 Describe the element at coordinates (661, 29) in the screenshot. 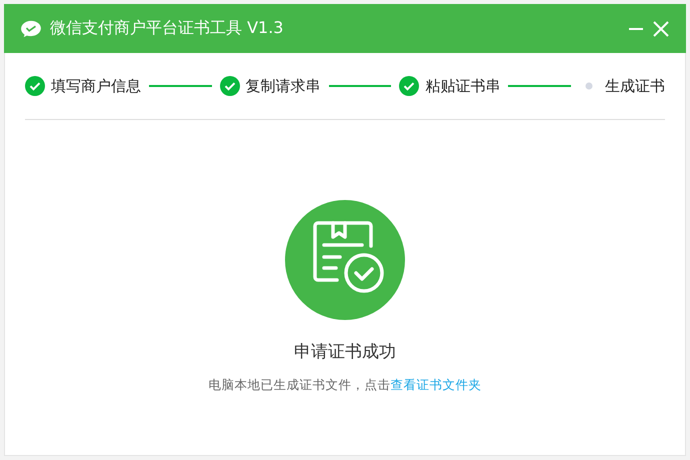

I see `close-icon` at that location.